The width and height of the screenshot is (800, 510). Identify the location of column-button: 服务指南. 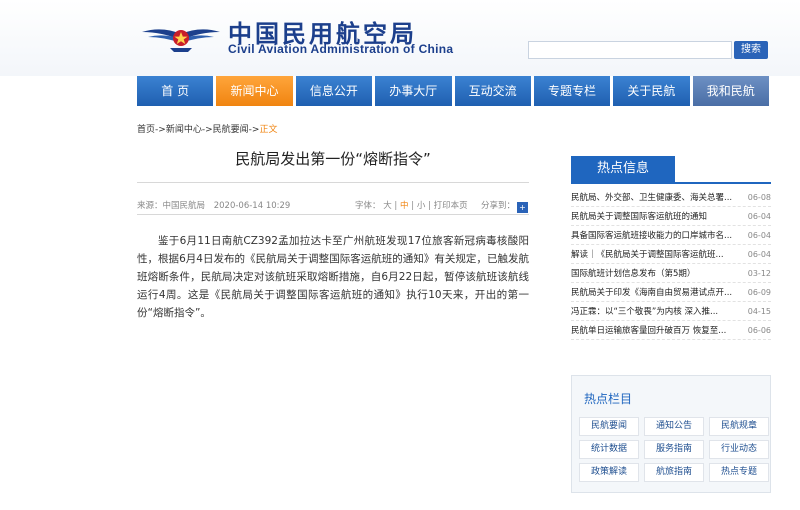
(674, 449).